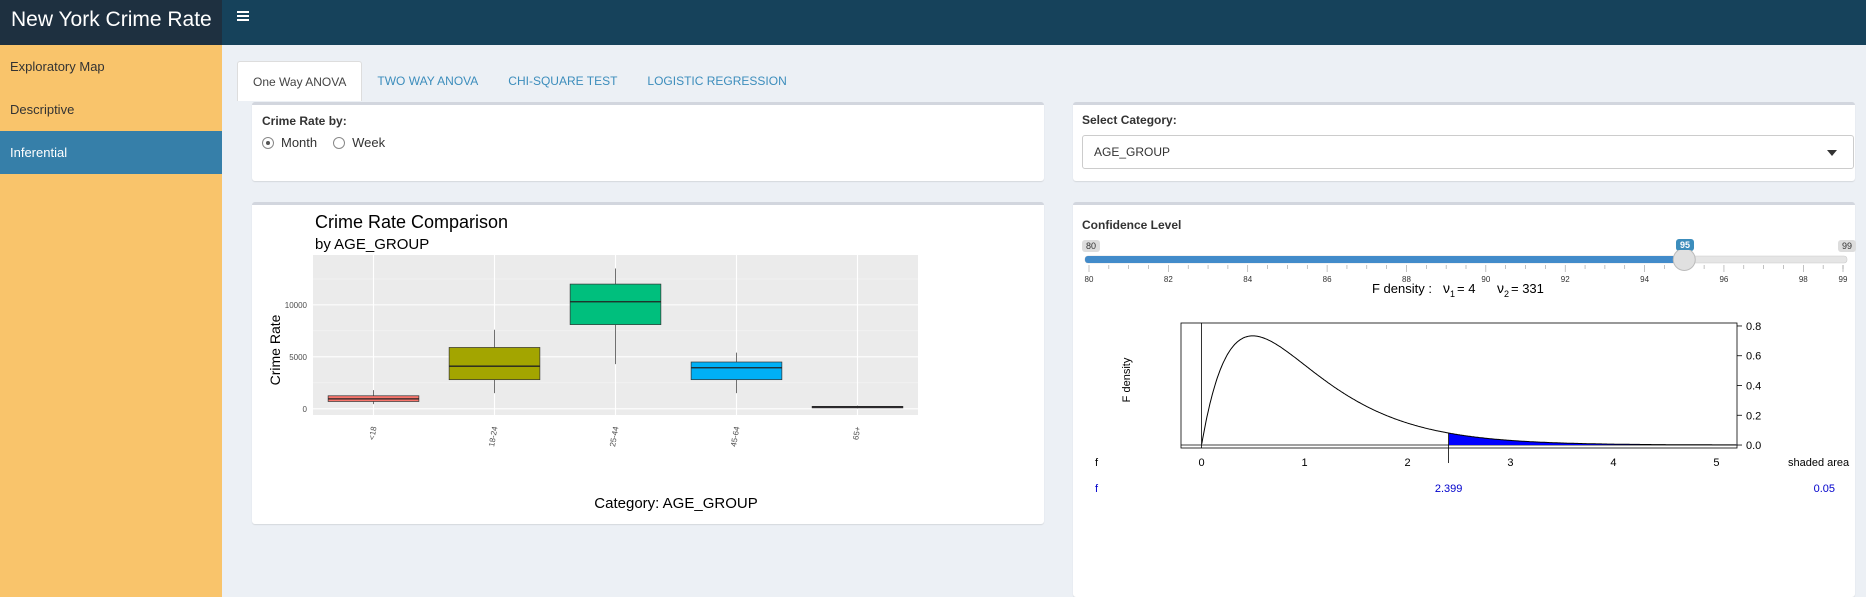 The height and width of the screenshot is (597, 1866). I want to click on nu2-value: = 331, so click(1527, 288).